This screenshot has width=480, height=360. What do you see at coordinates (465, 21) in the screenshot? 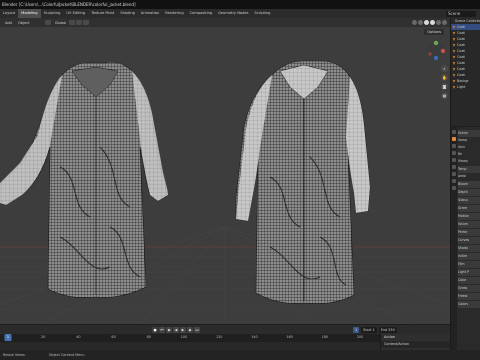
I see `outliner-item: Scene Collection` at bounding box center [465, 21].